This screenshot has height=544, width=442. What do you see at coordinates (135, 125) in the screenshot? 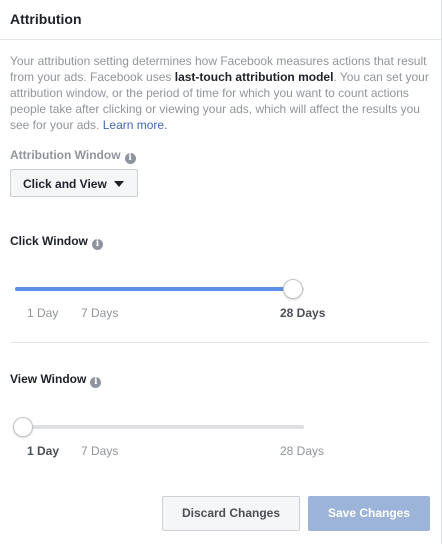
I see `learn-more-link: Learn more.` at bounding box center [135, 125].